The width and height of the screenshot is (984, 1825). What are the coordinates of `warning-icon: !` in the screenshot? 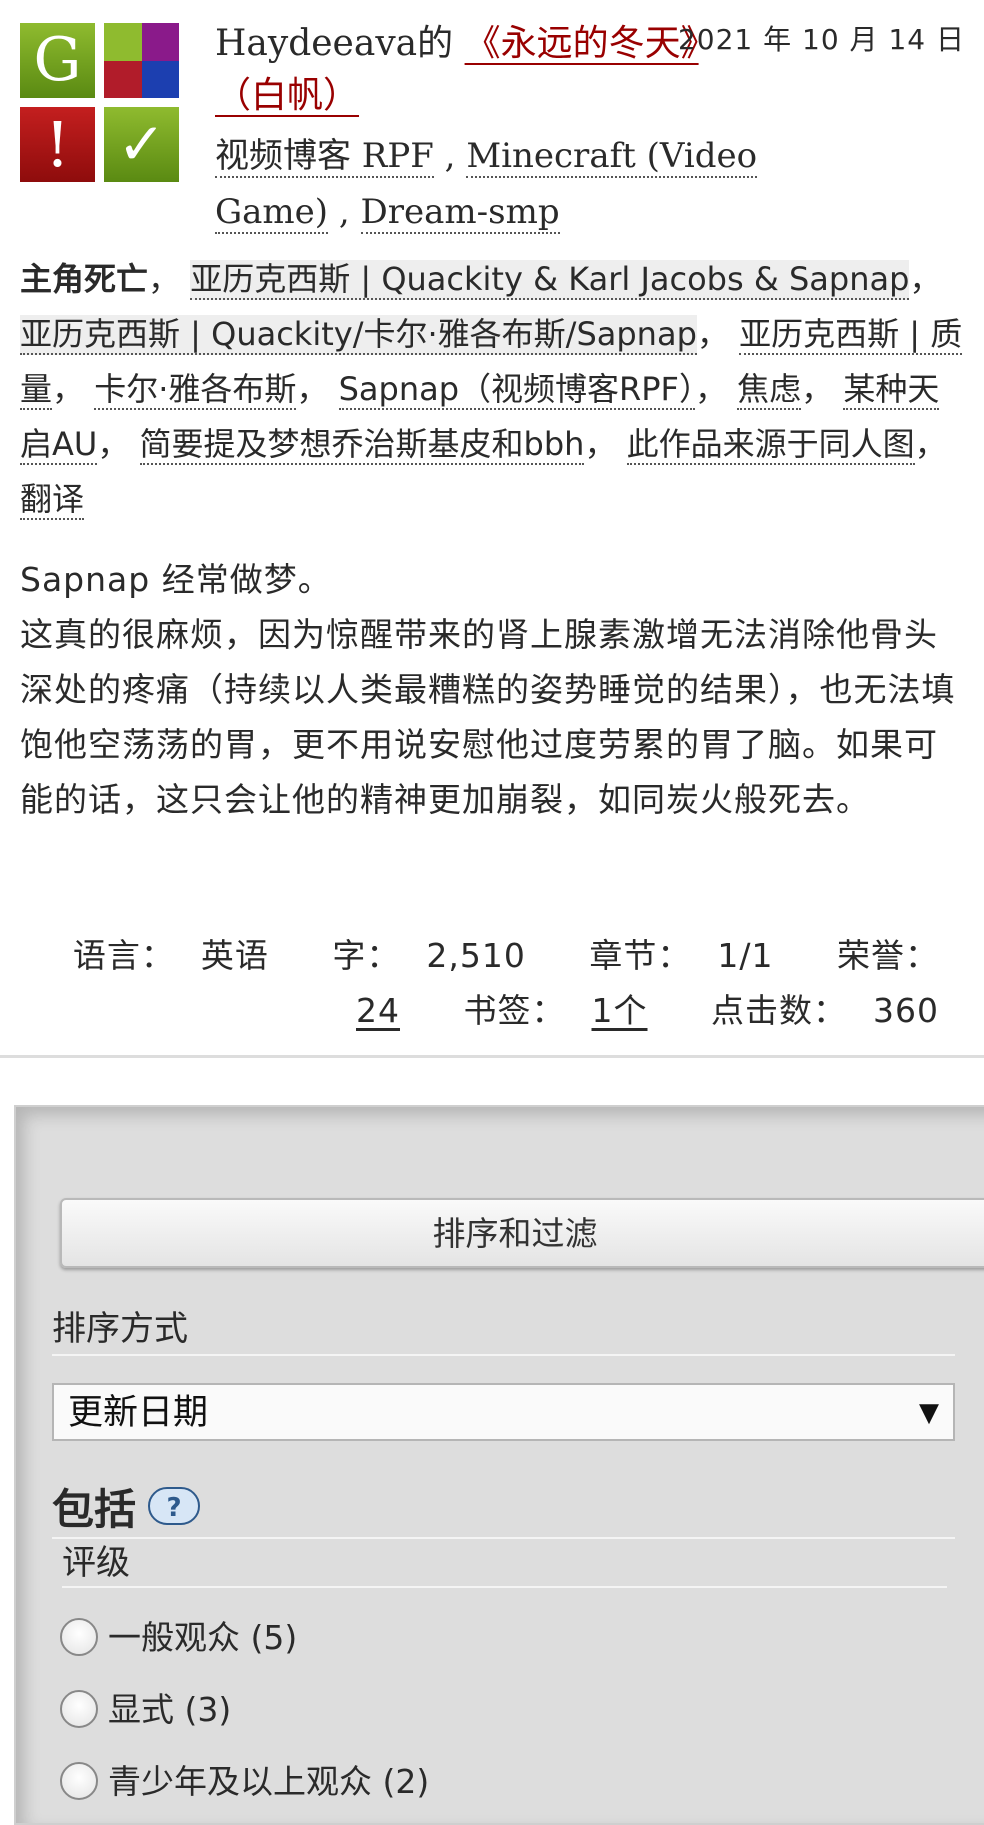 It's located at (57, 144).